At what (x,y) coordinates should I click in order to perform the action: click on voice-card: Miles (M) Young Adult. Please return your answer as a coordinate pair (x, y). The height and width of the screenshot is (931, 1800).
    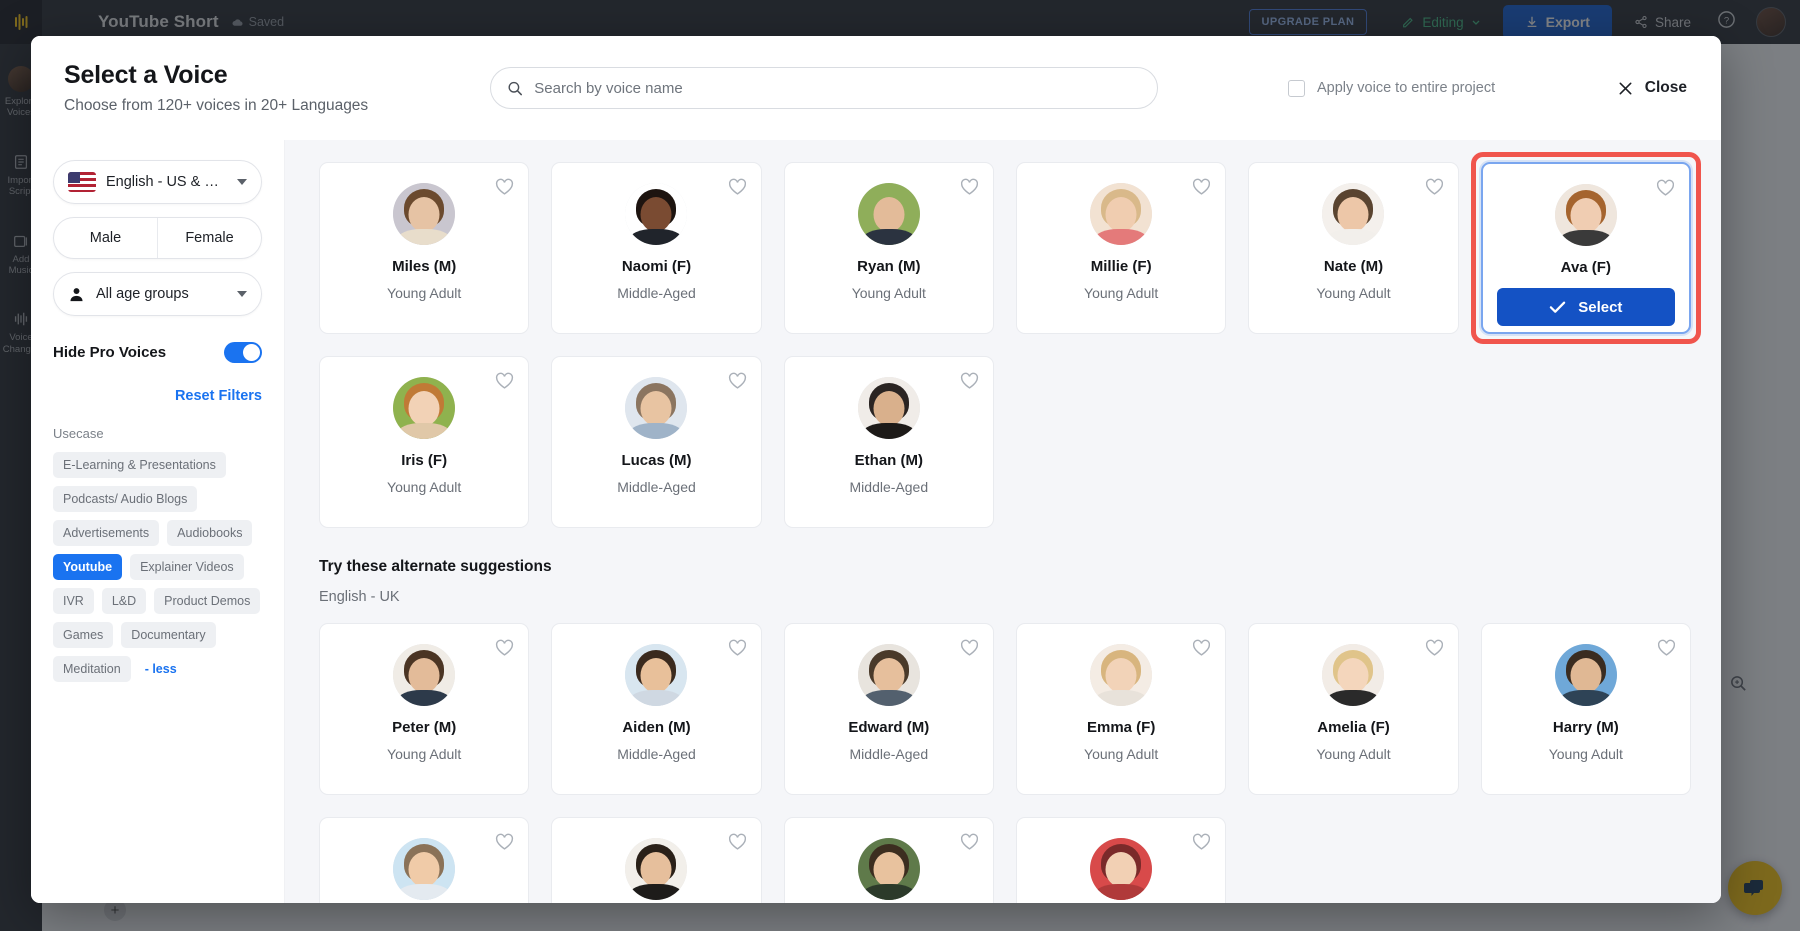
    Looking at the image, I should click on (424, 248).